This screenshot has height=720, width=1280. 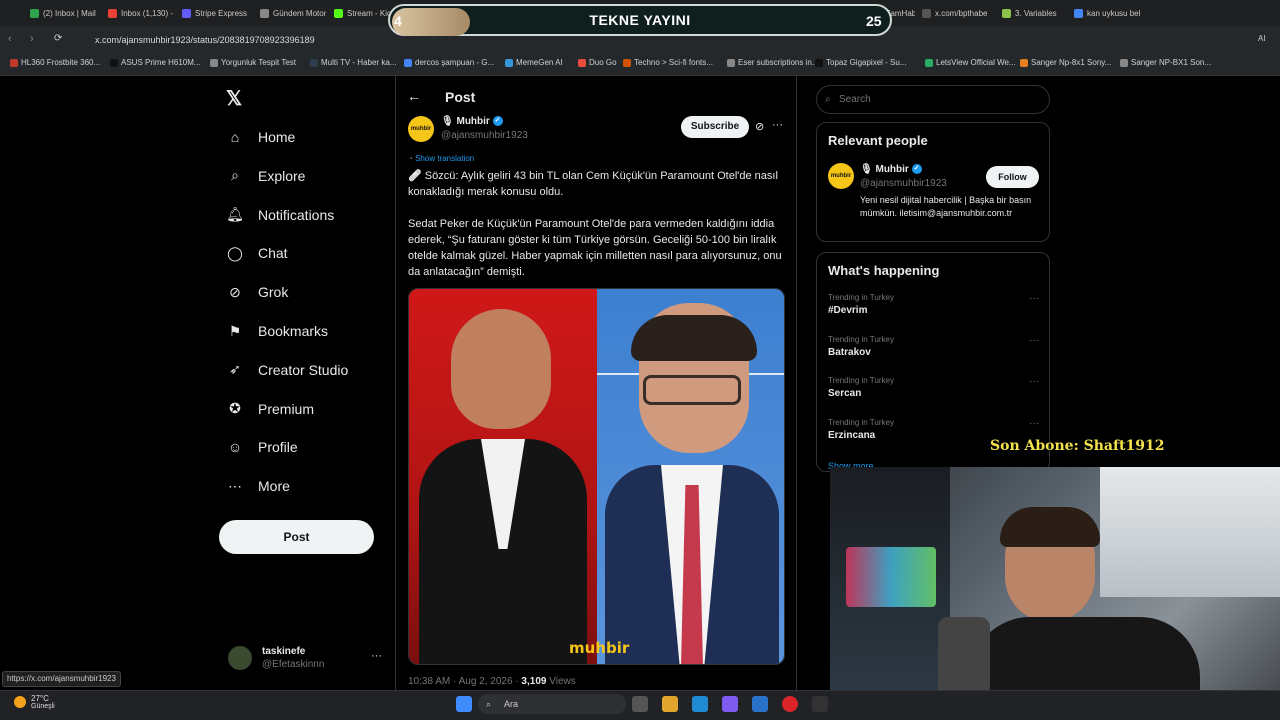 I want to click on post-timestamp: 10:38 AM · Aug 2, 2026 ·, so click(x=463, y=681).